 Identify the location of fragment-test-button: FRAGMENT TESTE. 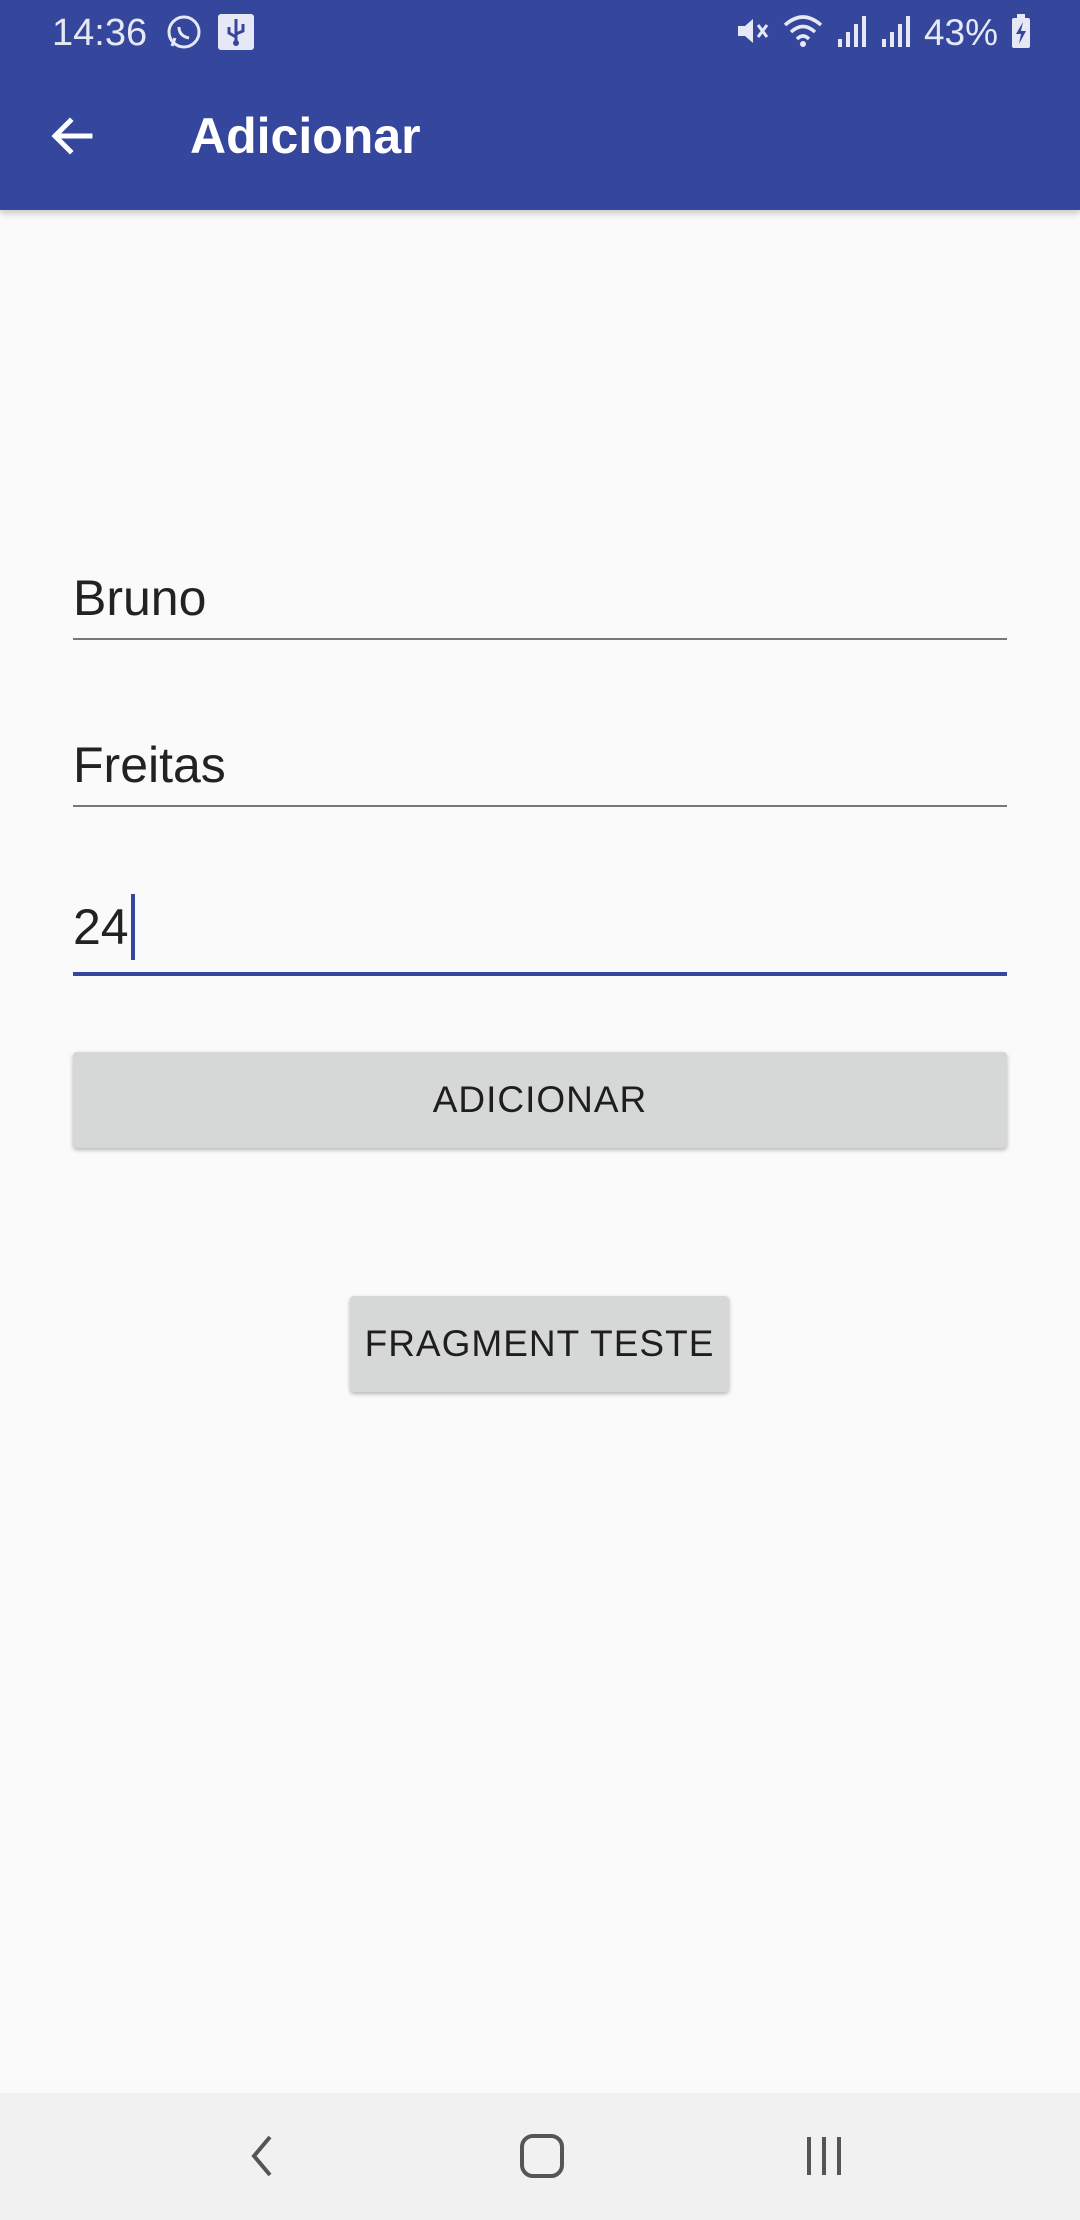
(539, 1344).